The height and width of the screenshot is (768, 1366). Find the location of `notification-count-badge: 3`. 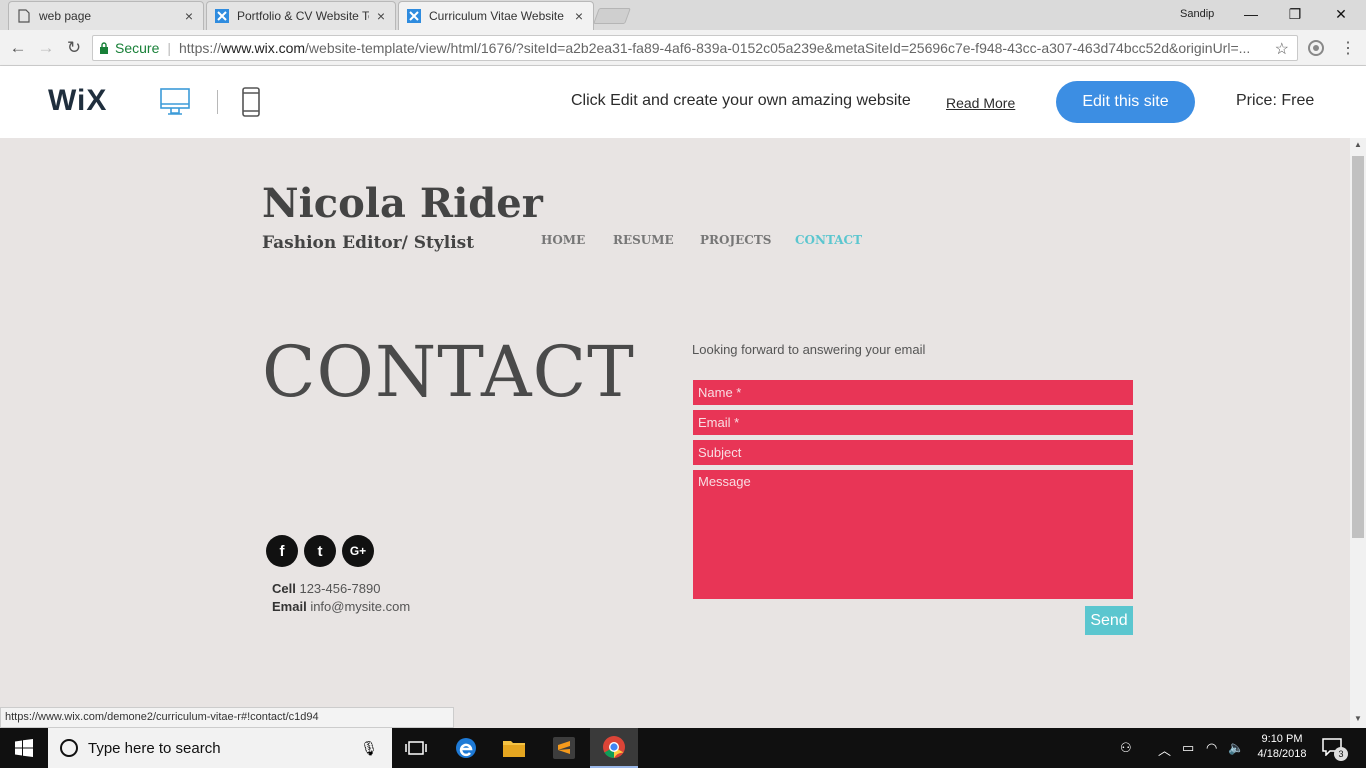

notification-count-badge: 3 is located at coordinates (1341, 754).